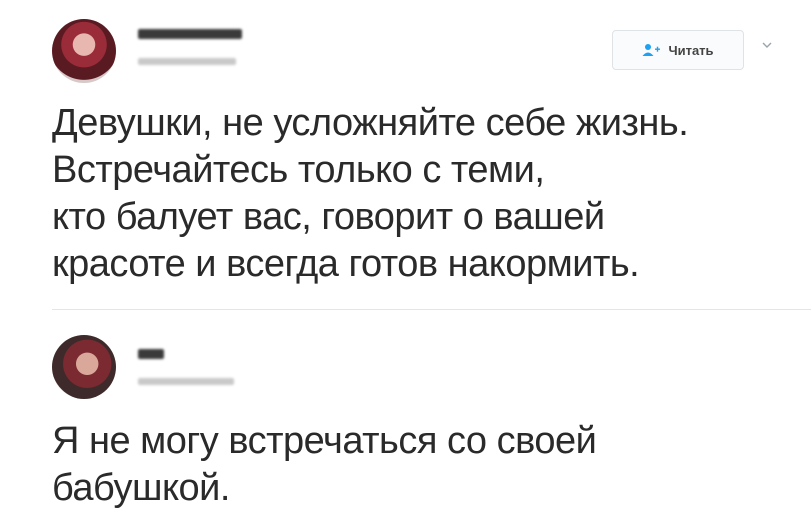  What do you see at coordinates (324, 464) in the screenshot?
I see `tweet-text: Я не могу встречаться со своей бабушкой.` at bounding box center [324, 464].